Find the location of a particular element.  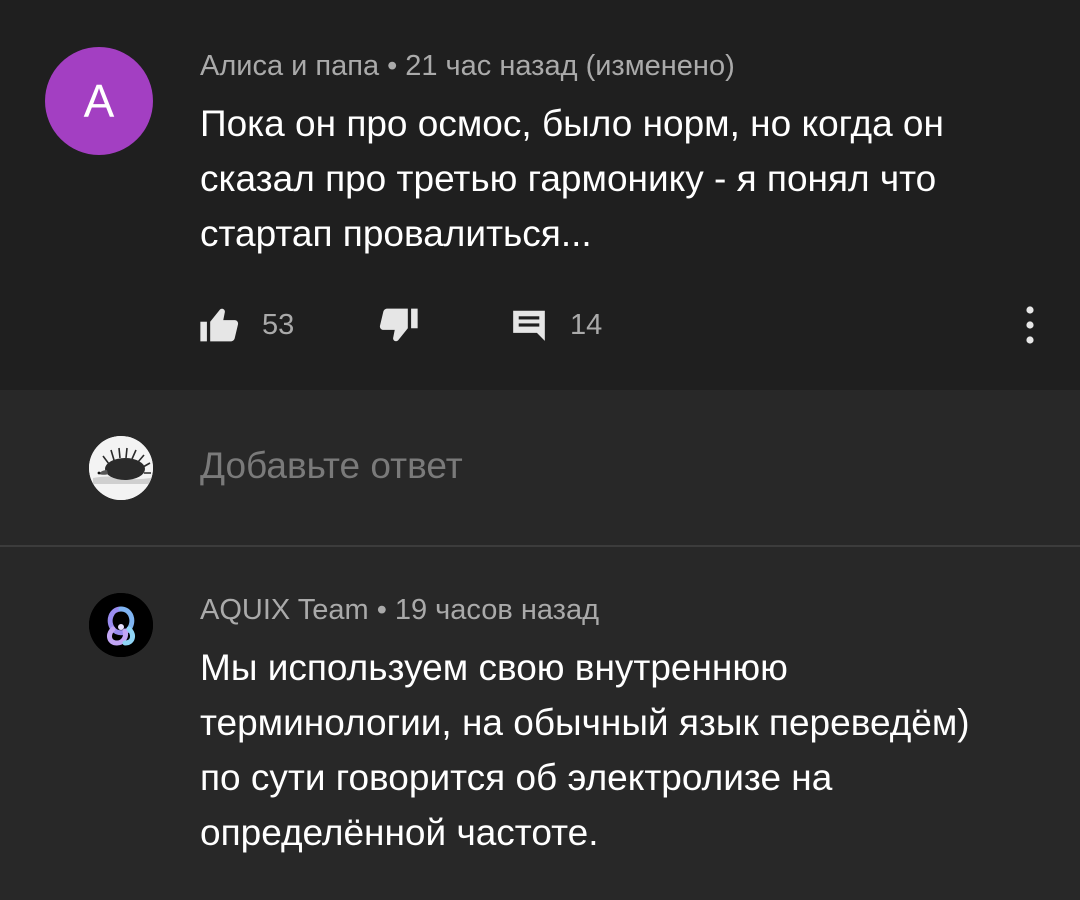

reply-author: AQUIX Team is located at coordinates (284, 610).